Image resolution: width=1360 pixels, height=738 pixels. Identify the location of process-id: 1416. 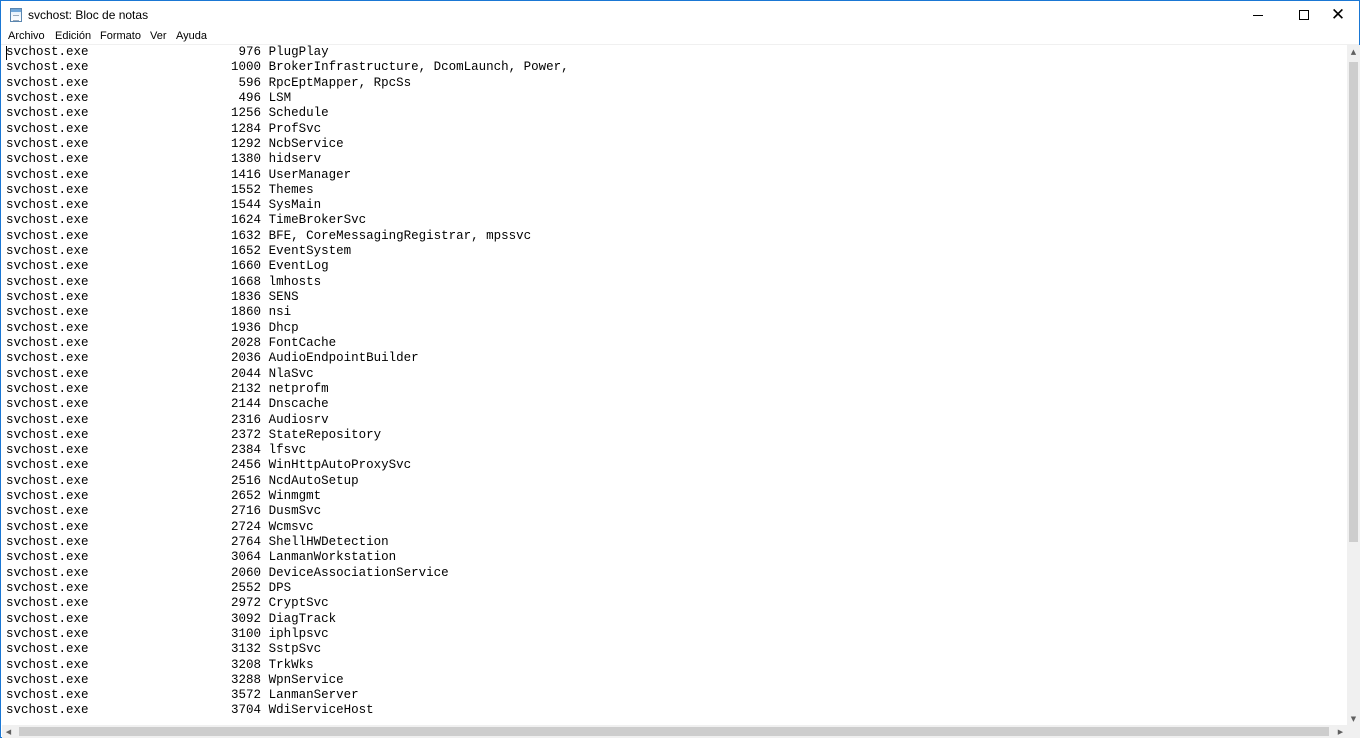
(246, 174).